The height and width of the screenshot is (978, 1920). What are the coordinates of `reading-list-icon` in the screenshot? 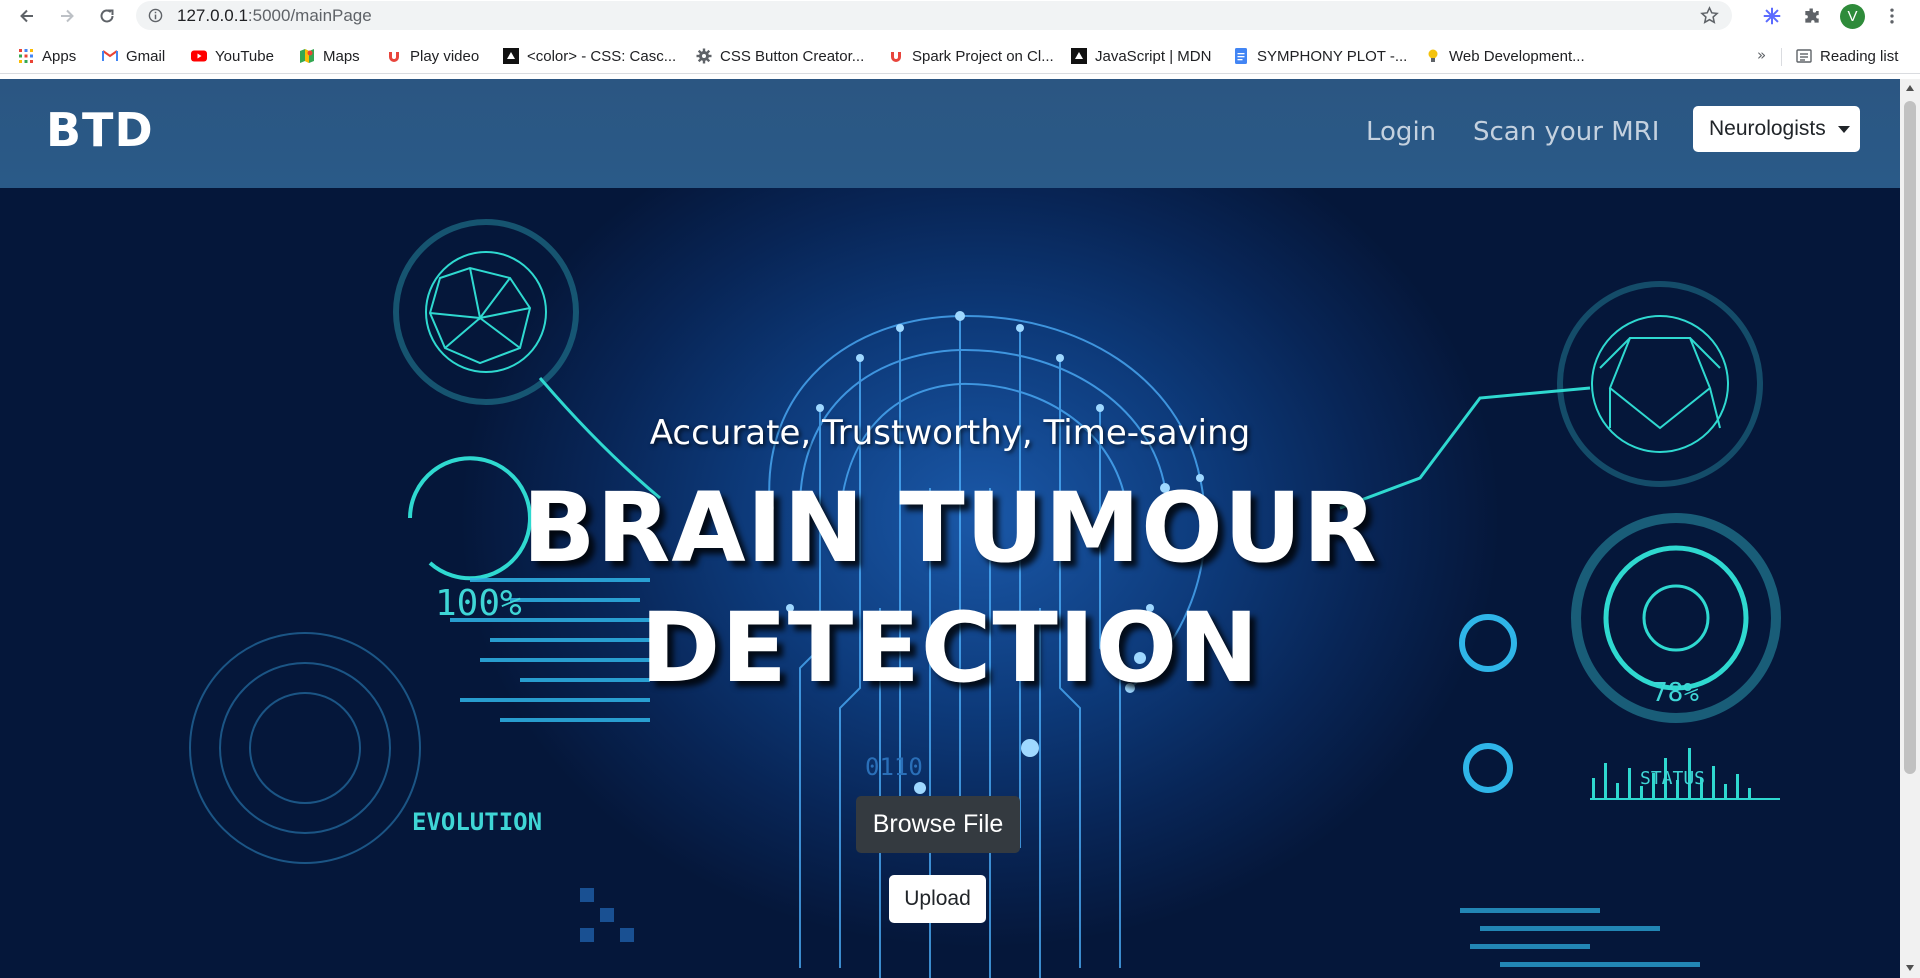 It's located at (1804, 56).